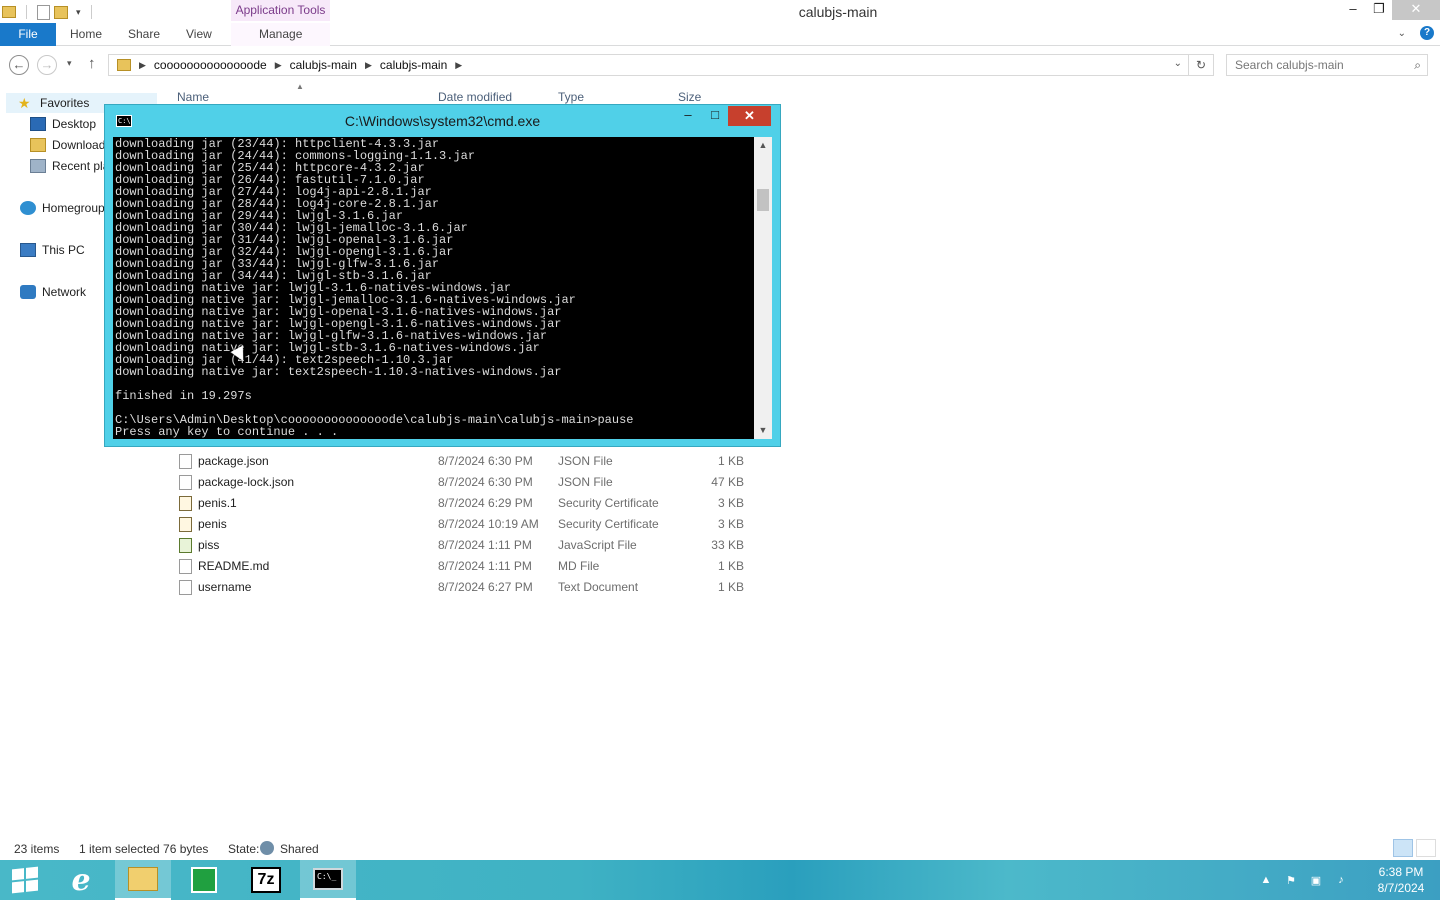  Describe the element at coordinates (37, 849) in the screenshot. I see `status-item-count: 23 items` at that location.